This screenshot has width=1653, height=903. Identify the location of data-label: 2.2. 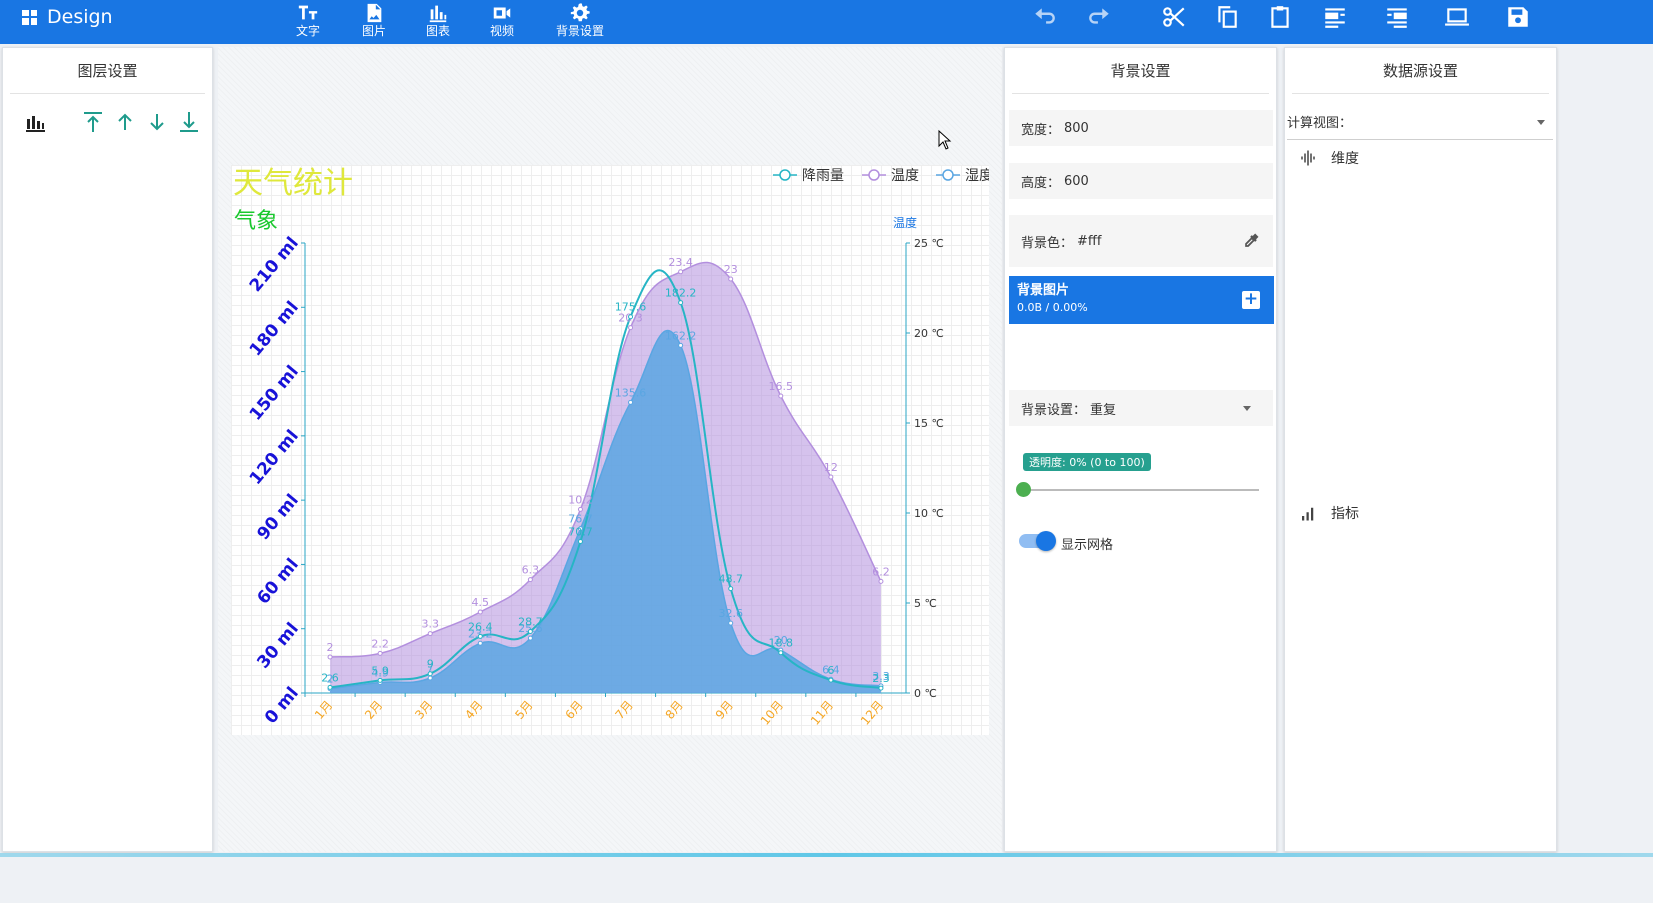
(380, 643).